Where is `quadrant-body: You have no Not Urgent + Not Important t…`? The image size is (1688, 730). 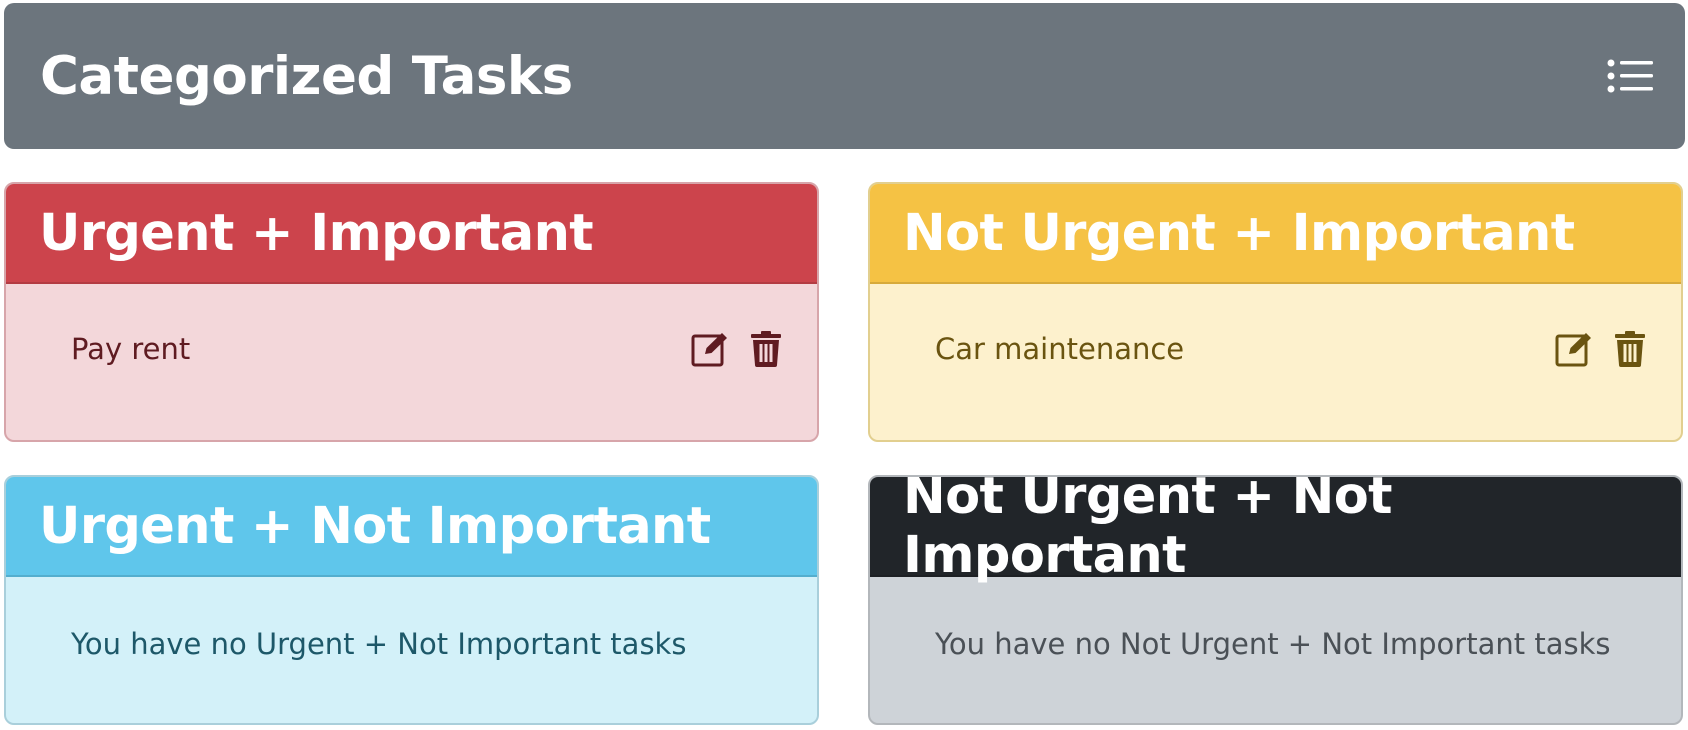 quadrant-body: You have no Not Urgent + Not Important t… is located at coordinates (1275, 650).